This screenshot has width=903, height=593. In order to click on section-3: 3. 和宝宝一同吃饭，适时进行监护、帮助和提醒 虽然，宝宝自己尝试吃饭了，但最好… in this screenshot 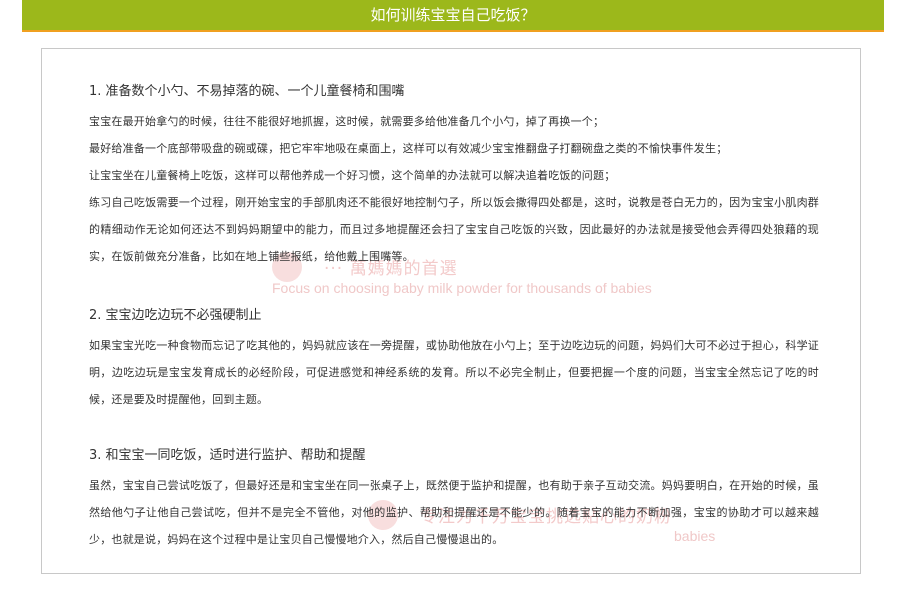, I will do `click(454, 499)`.